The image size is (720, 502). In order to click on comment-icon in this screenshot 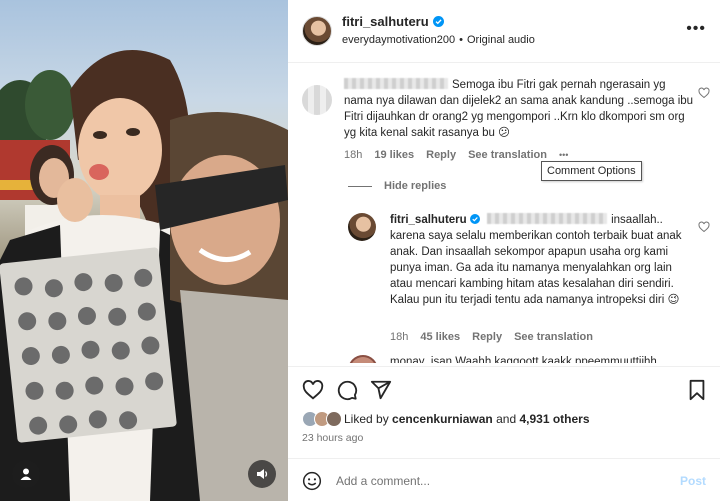, I will do `click(347, 390)`.